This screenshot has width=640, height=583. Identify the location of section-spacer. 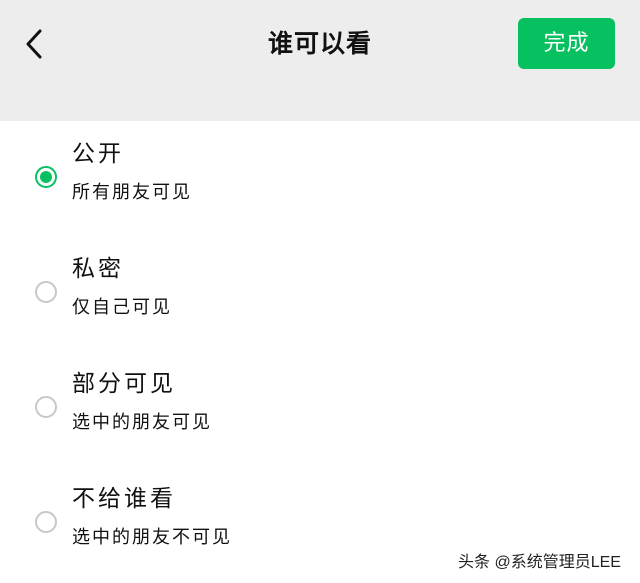
(320, 104).